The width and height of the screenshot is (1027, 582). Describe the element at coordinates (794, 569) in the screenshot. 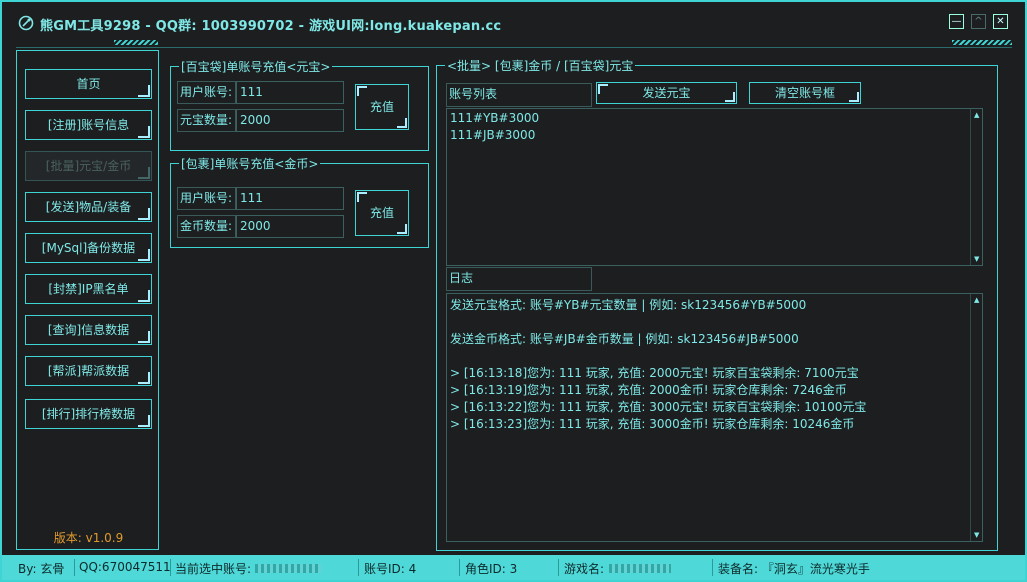

I see `status-equip-name: 装备名: 『洞玄』流光寒光手` at that location.